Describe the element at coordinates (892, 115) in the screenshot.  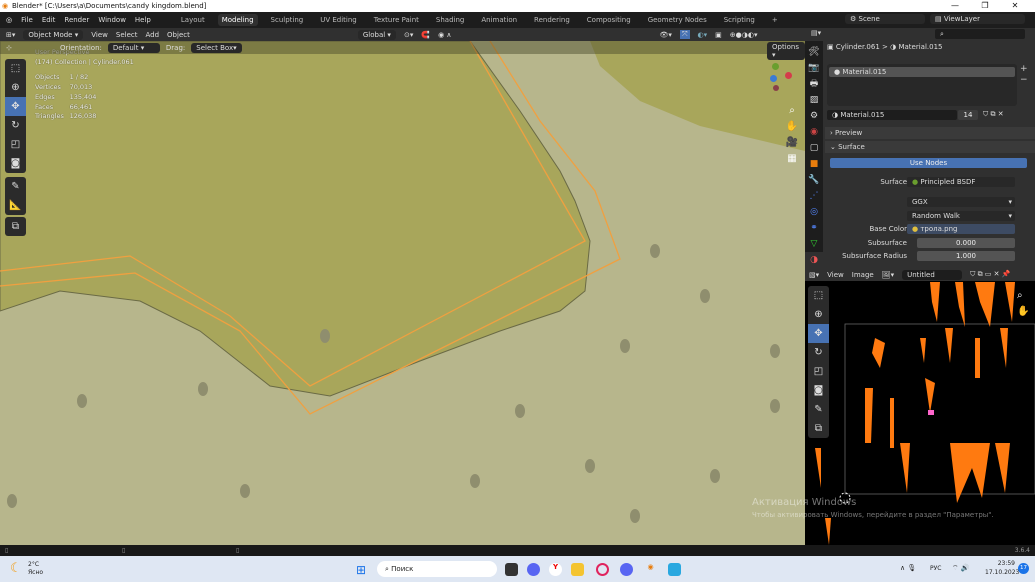
I see `material-name-field: ◑ Material.015` at that location.